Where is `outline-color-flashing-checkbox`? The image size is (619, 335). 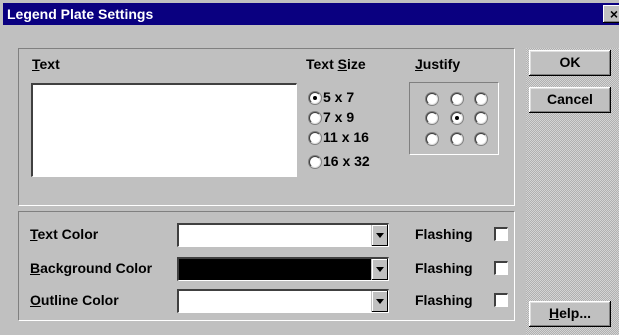 outline-color-flashing-checkbox is located at coordinates (501, 300).